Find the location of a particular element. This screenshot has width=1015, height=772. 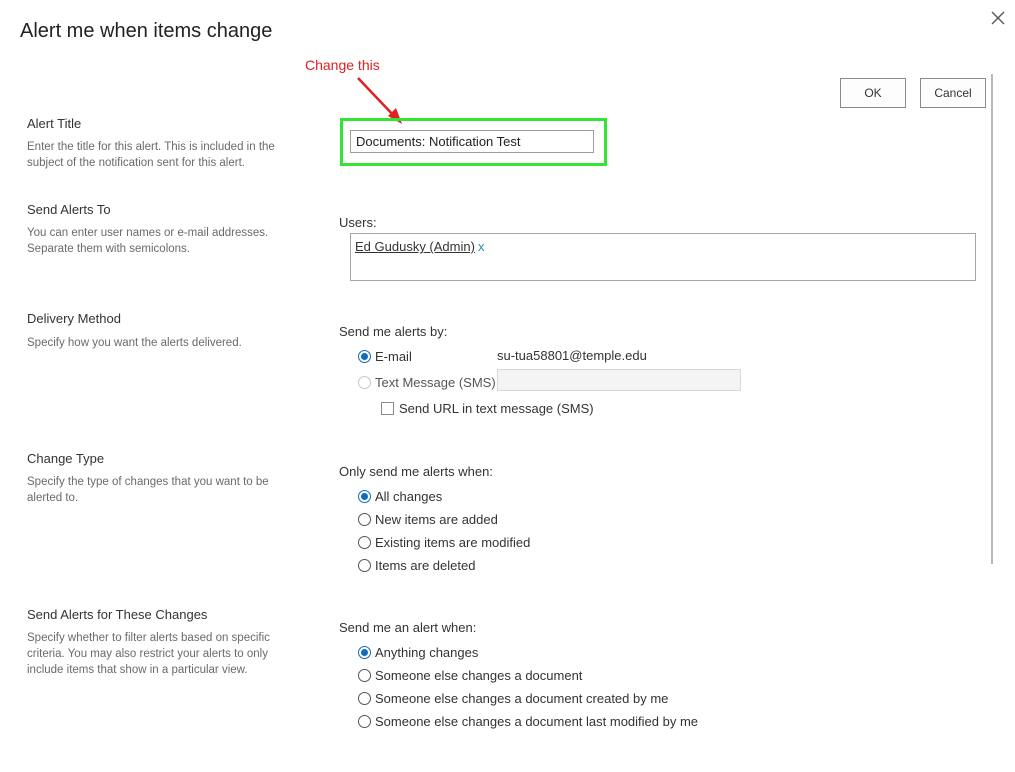

dialog-title: Alert me when items change is located at coordinates (146, 31).